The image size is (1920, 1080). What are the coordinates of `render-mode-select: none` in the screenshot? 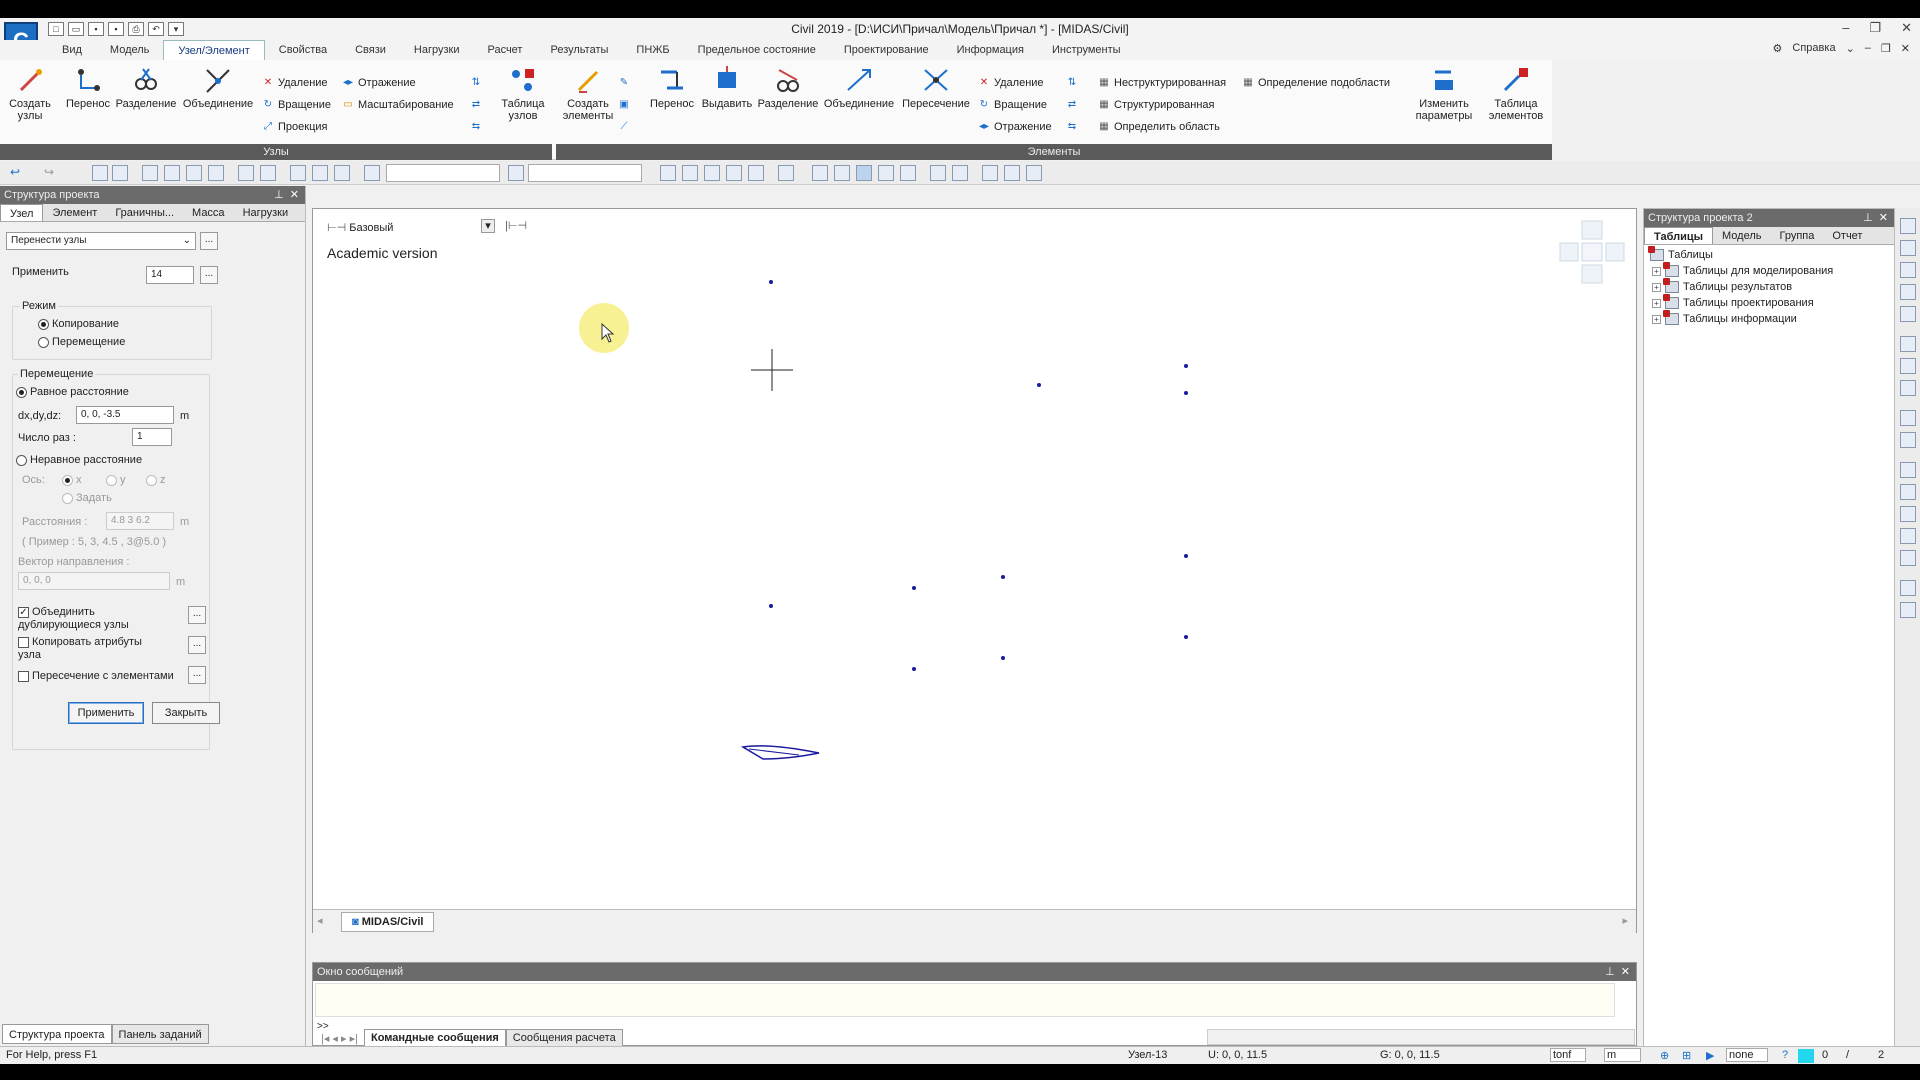 It's located at (1747, 1055).